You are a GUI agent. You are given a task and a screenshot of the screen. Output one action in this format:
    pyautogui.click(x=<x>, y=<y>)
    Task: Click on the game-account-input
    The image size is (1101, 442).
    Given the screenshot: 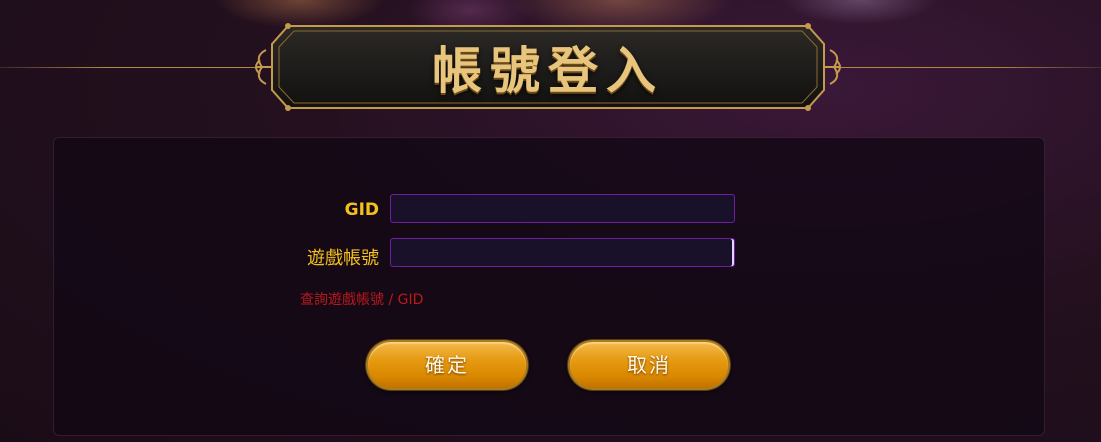 What is the action you would take?
    pyautogui.click(x=562, y=252)
    